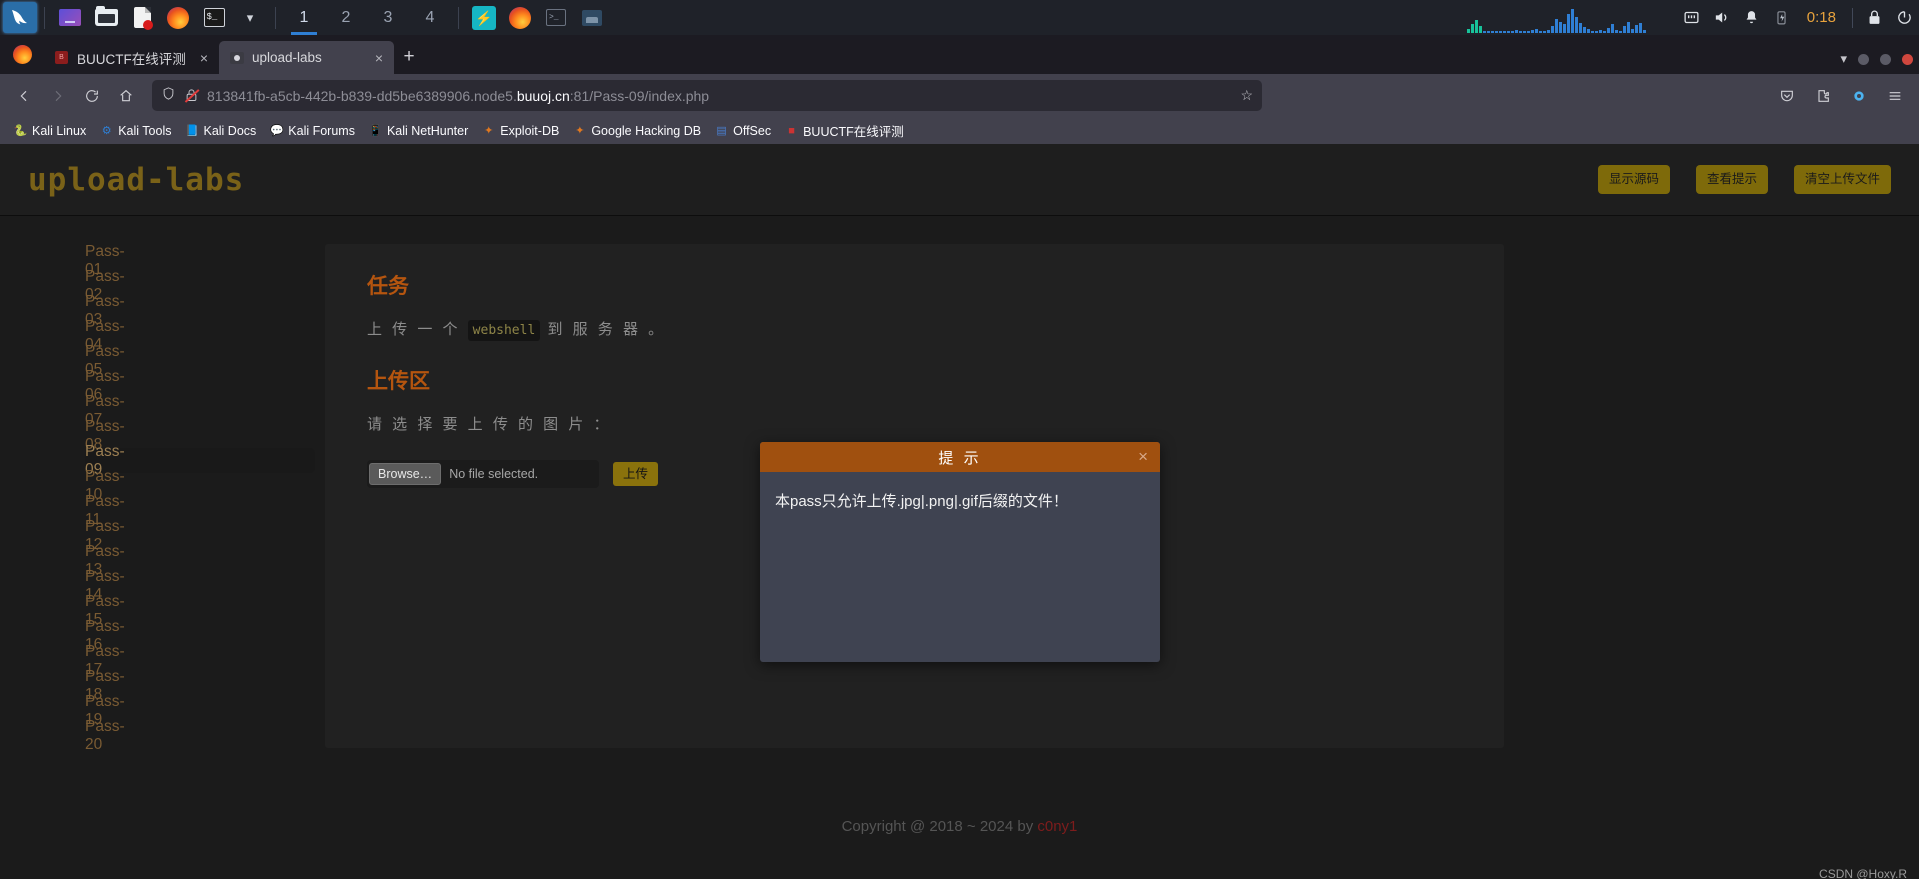 This screenshot has height=879, width=1919. I want to click on bell-icon, so click(1752, 17).